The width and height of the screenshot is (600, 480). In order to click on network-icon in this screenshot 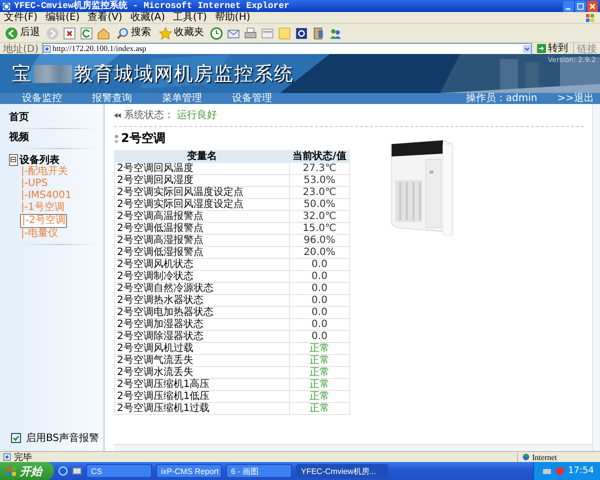, I will do `click(547, 471)`.